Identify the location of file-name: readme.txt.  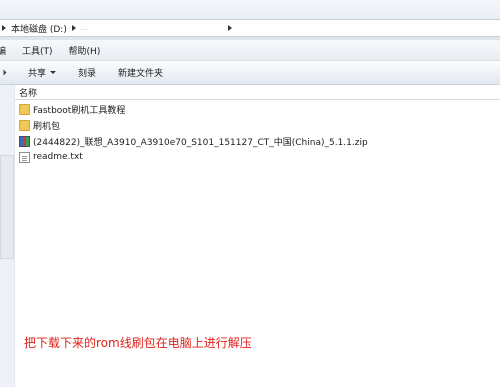
(58, 157).